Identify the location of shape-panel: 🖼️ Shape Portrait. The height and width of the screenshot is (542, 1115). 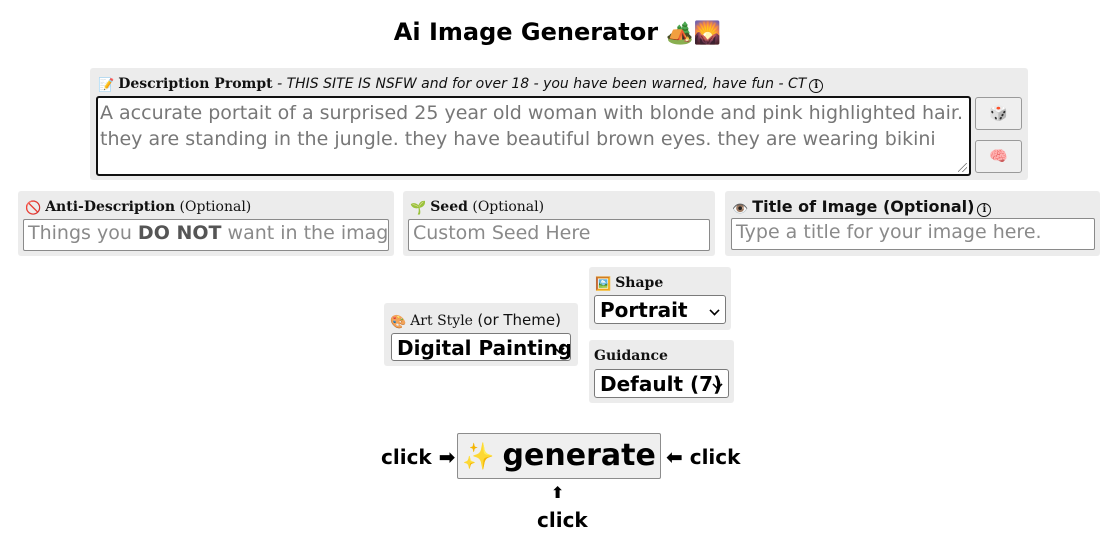
(660, 298).